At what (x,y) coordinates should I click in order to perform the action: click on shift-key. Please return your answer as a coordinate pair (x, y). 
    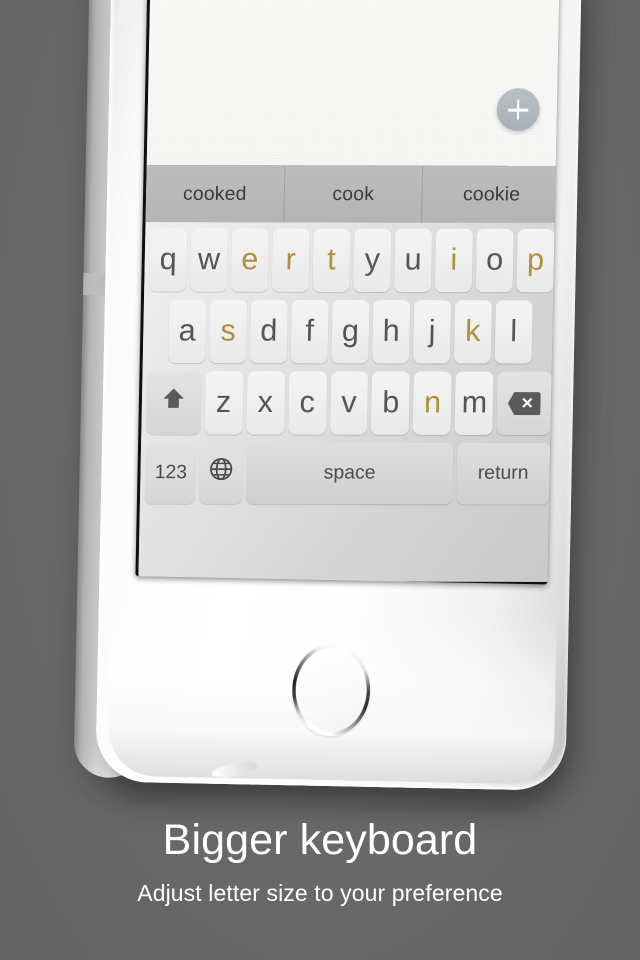
    Looking at the image, I should click on (174, 403).